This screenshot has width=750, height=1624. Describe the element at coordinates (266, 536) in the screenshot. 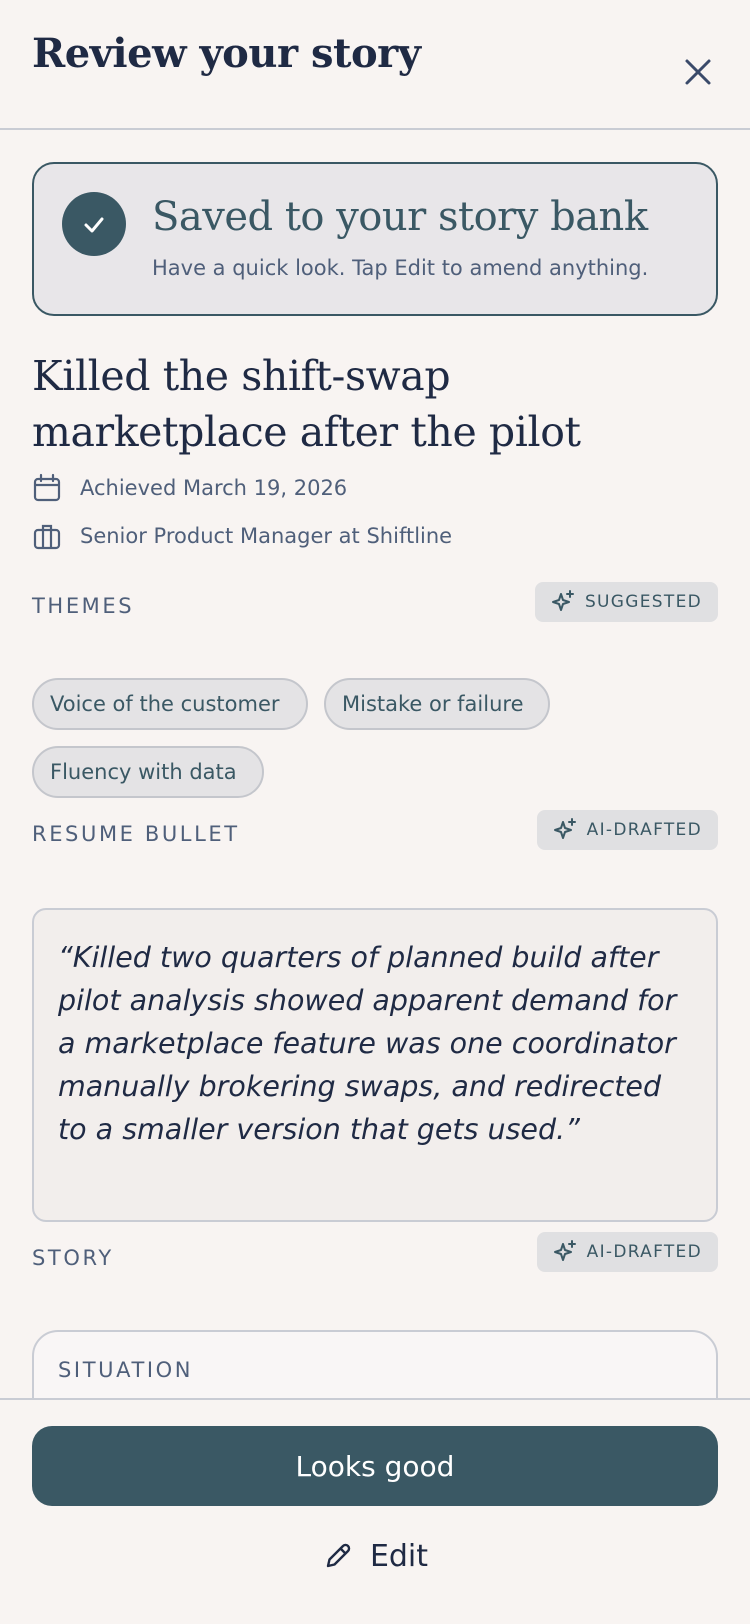

I see `role-text: Senior Product Manager at Shiftline` at that location.